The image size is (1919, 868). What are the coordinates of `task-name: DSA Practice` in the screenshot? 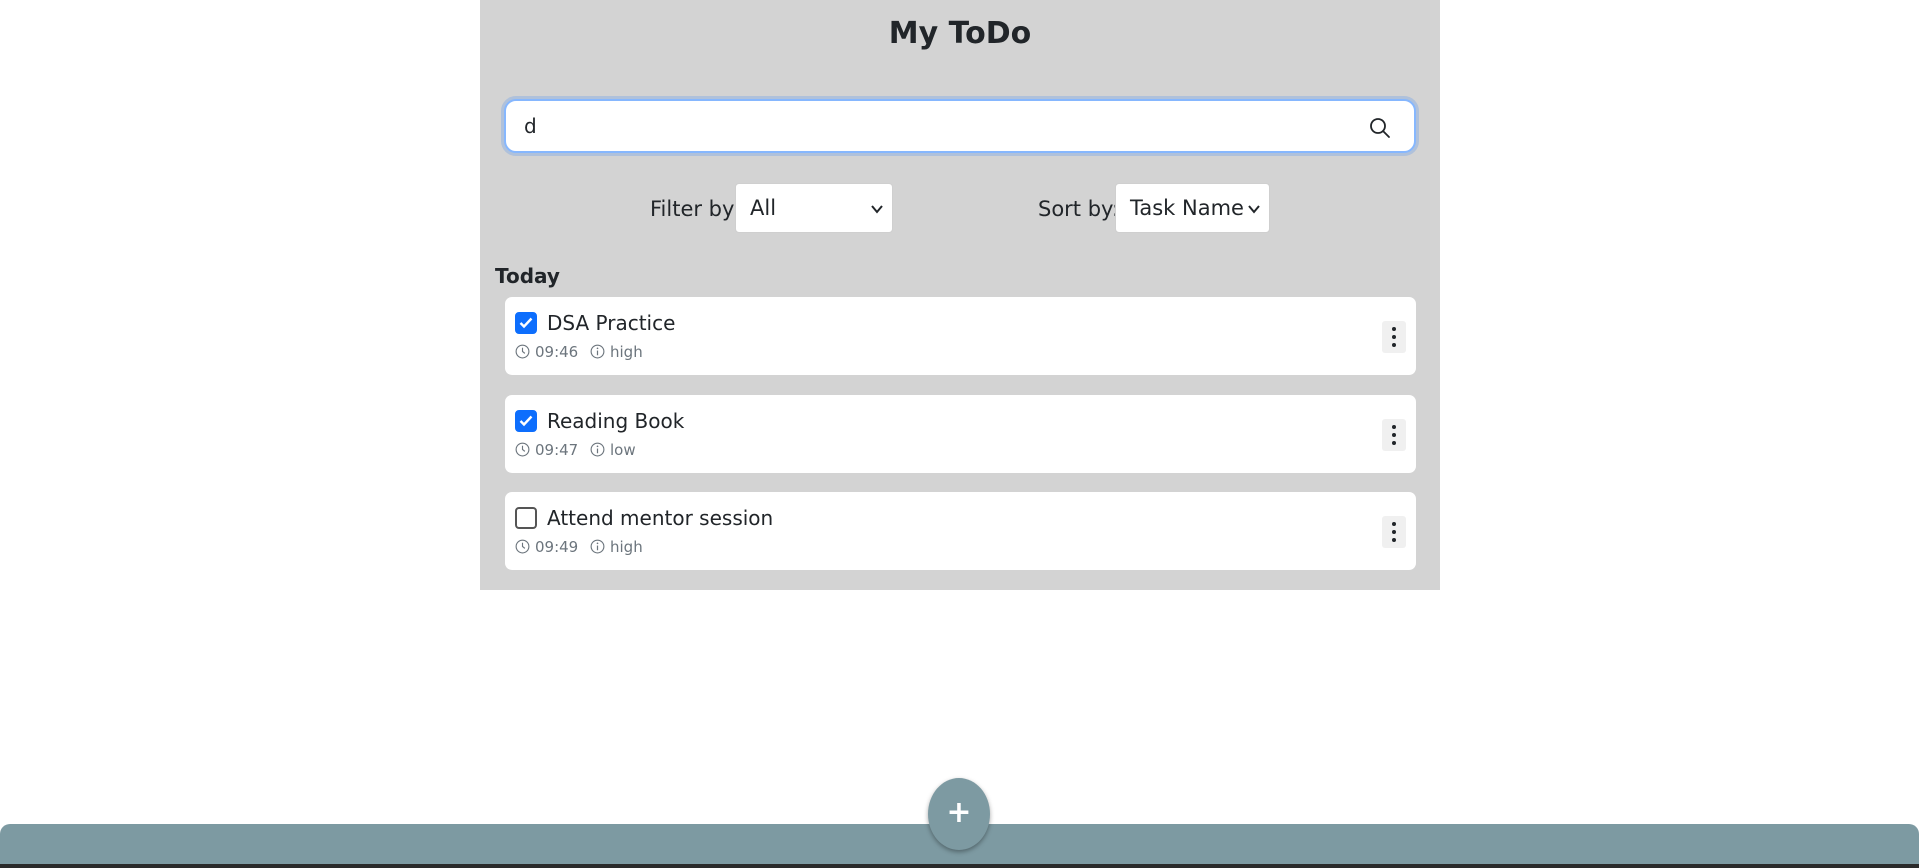 It's located at (611, 323).